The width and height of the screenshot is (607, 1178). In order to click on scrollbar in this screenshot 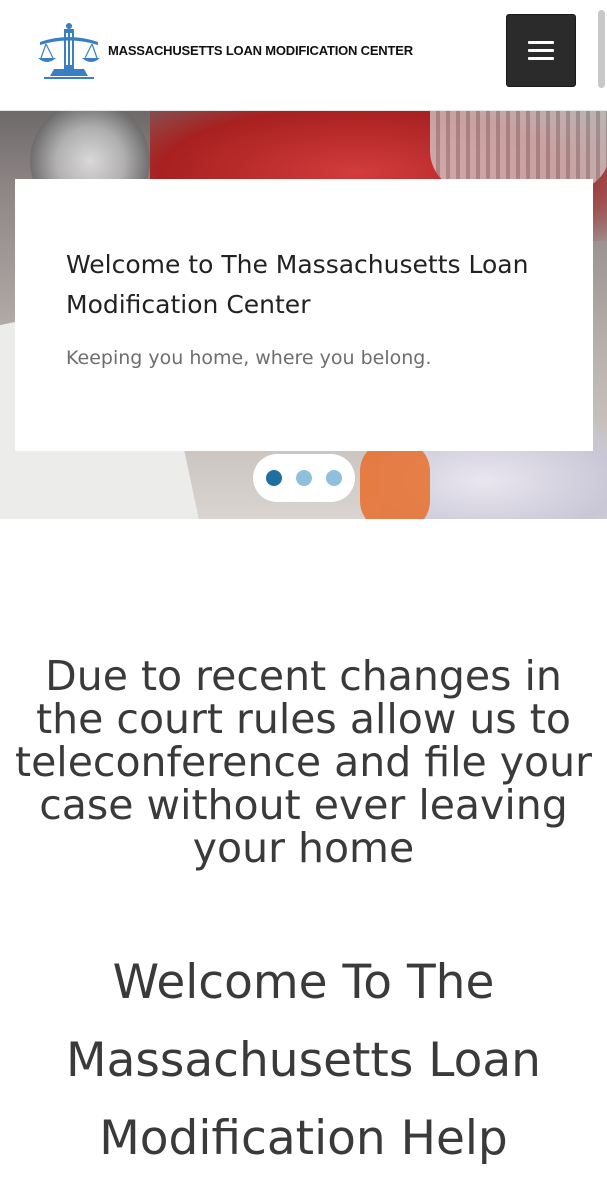, I will do `click(601, 49)`.